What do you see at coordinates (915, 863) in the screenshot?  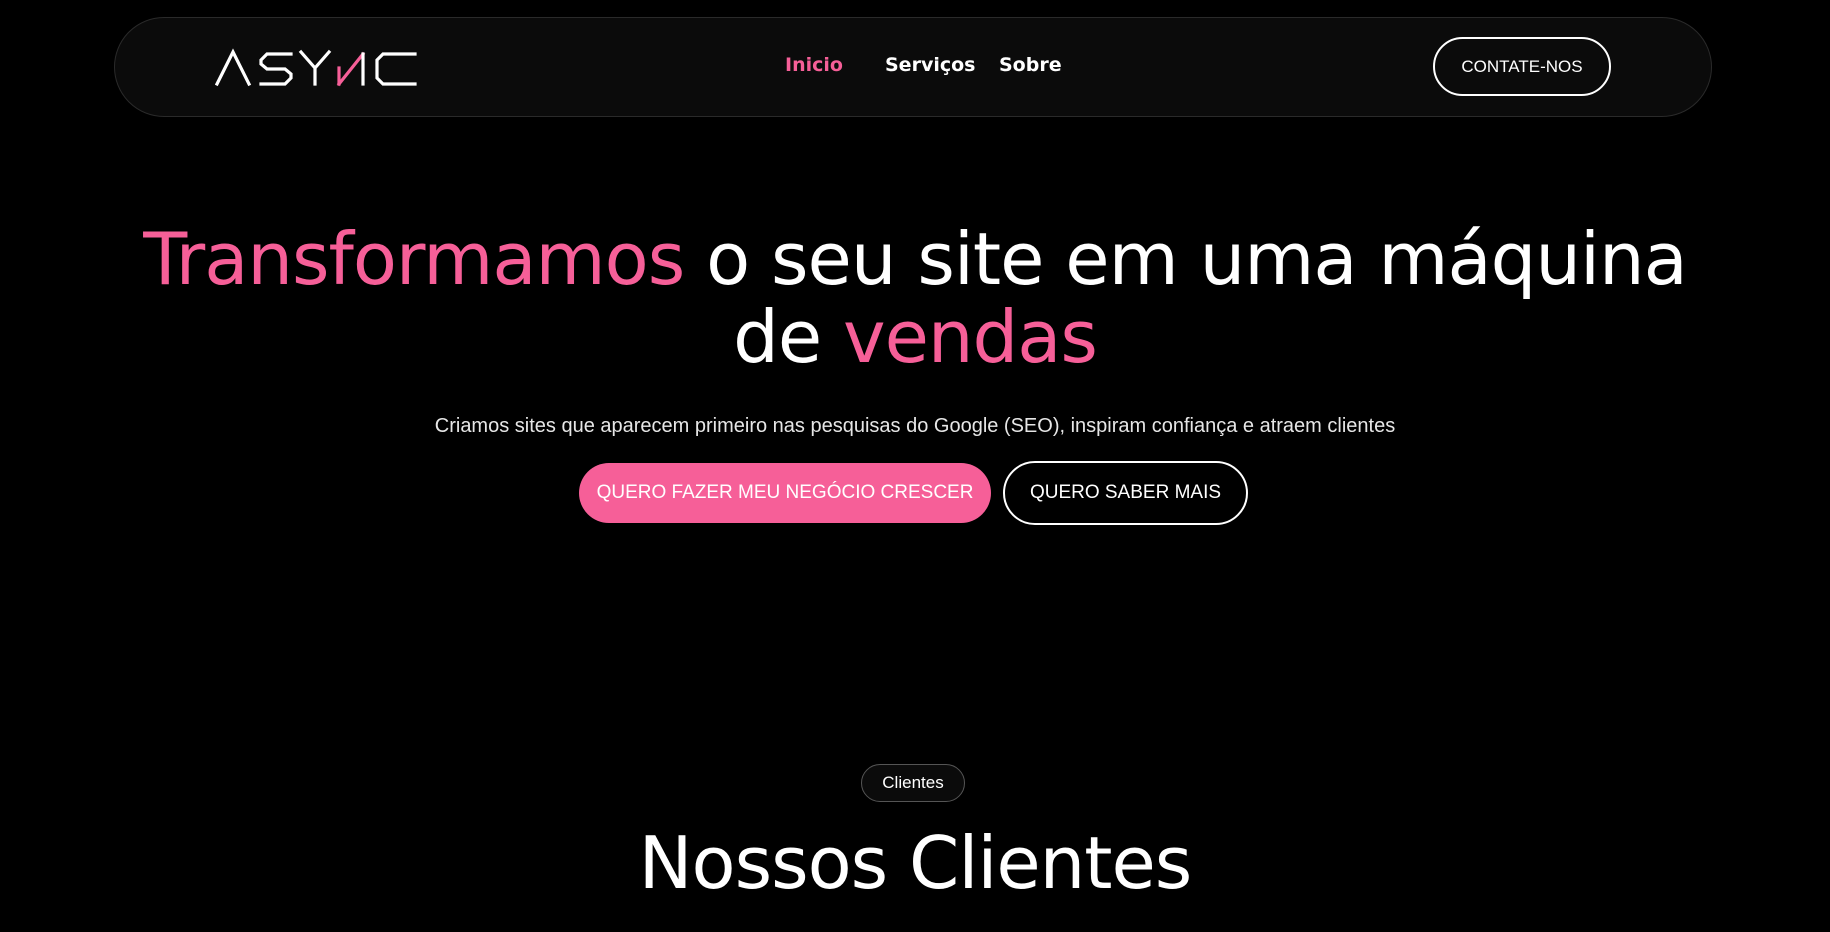 I see `clients-section-title: Nossos Clientes` at bounding box center [915, 863].